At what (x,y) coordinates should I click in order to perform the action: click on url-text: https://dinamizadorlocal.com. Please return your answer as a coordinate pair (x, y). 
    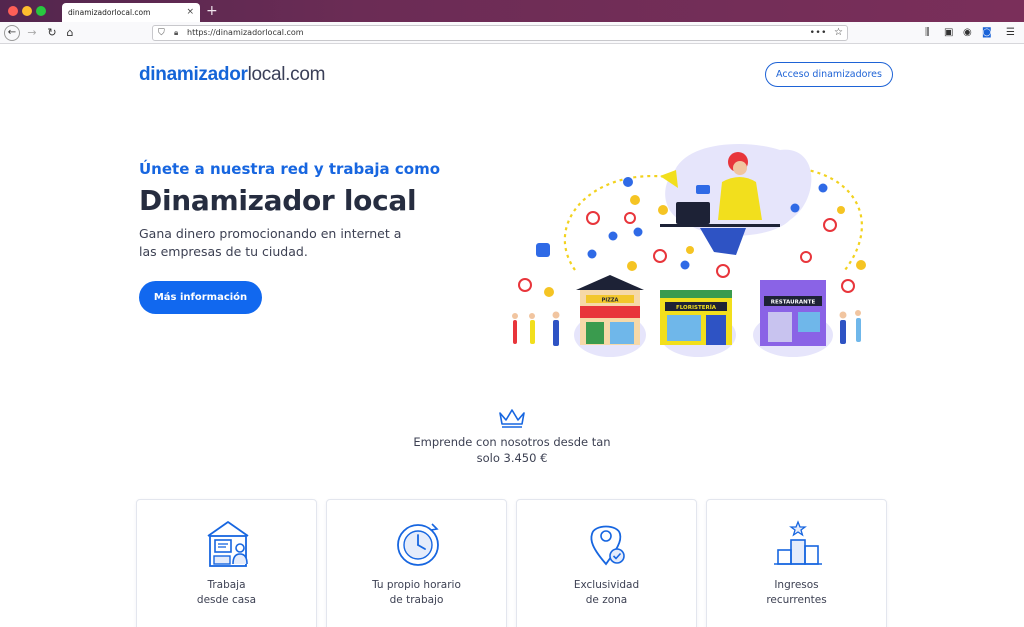
    Looking at the image, I should click on (245, 33).